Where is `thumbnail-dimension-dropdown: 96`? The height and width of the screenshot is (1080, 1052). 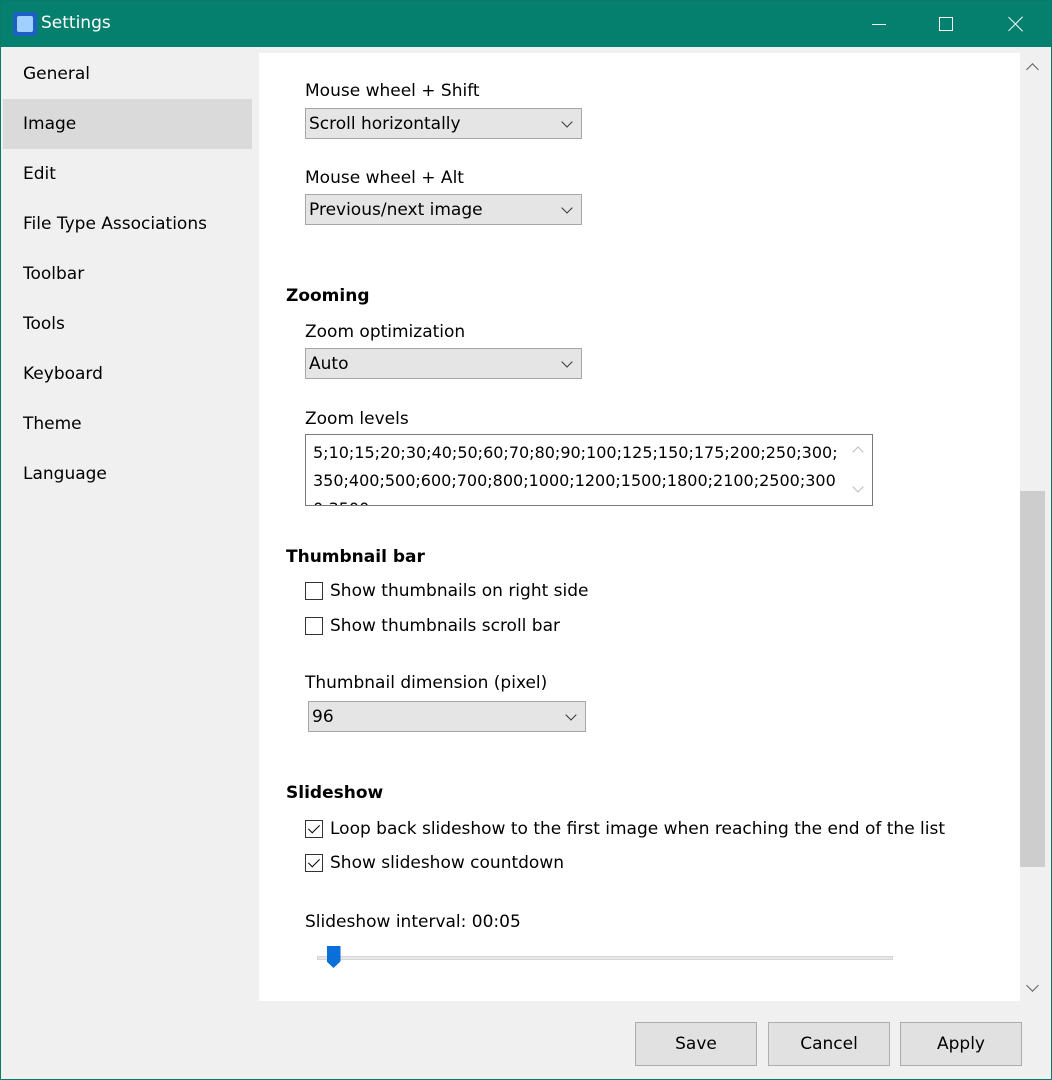
thumbnail-dimension-dropdown: 96 is located at coordinates (447, 716).